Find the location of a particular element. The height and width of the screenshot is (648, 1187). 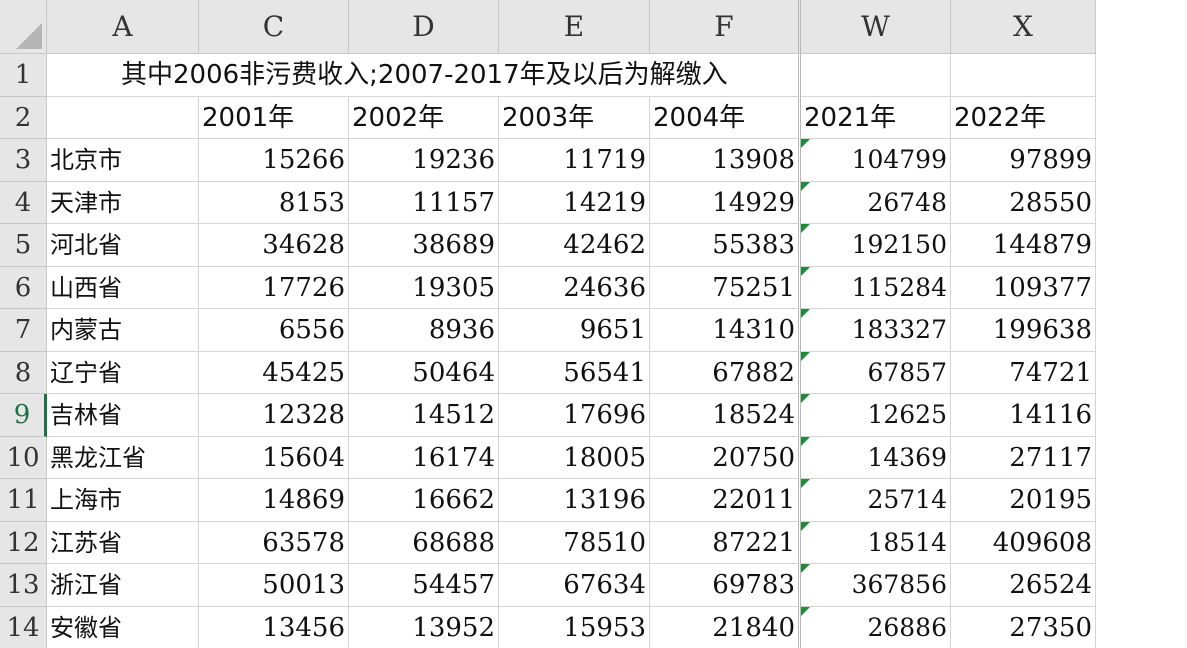

province-cell: 上海市 is located at coordinates (123, 500).